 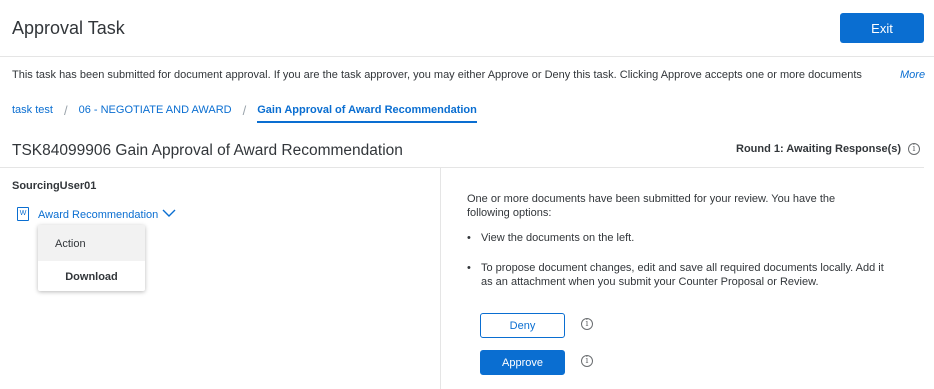 What do you see at coordinates (169, 213) in the screenshot?
I see `chevron-down-icon` at bounding box center [169, 213].